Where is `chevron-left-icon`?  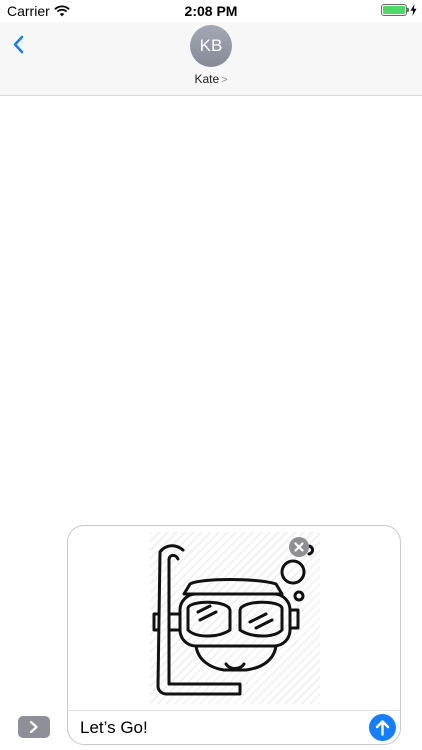 chevron-left-icon is located at coordinates (18, 44).